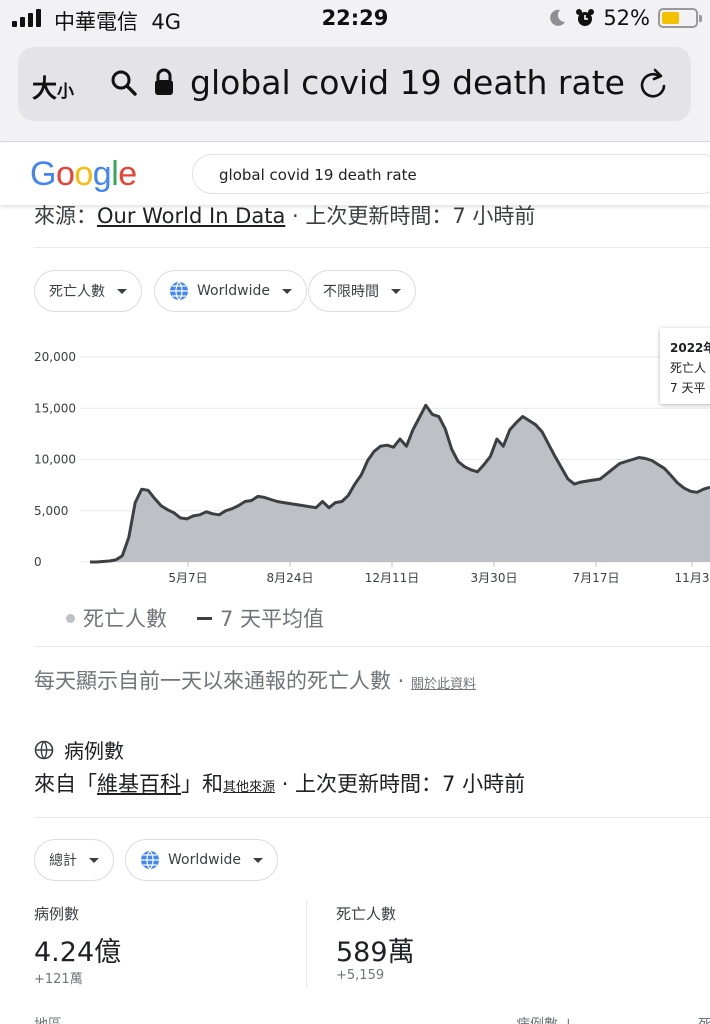 The height and width of the screenshot is (1024, 710). I want to click on stat-divider, so click(306, 944).